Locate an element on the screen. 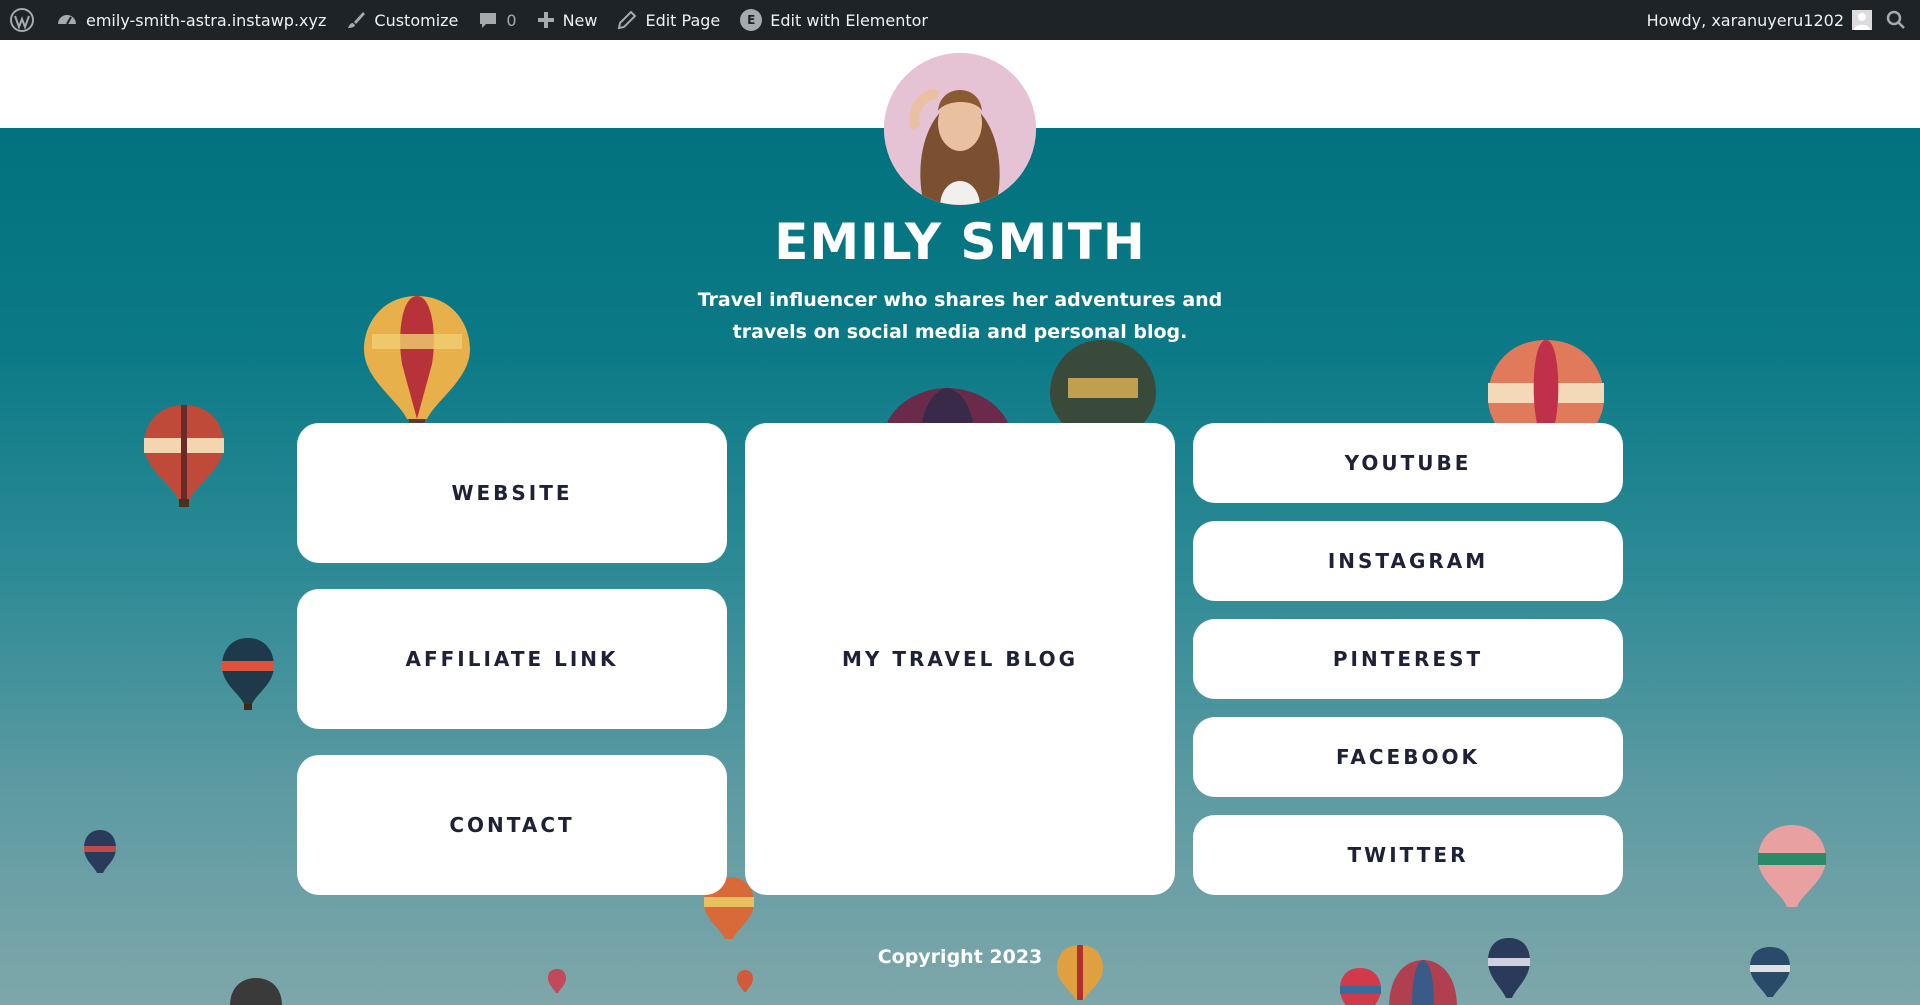 This screenshot has width=1920, height=1005. contact-label: CONTACT is located at coordinates (512, 825).